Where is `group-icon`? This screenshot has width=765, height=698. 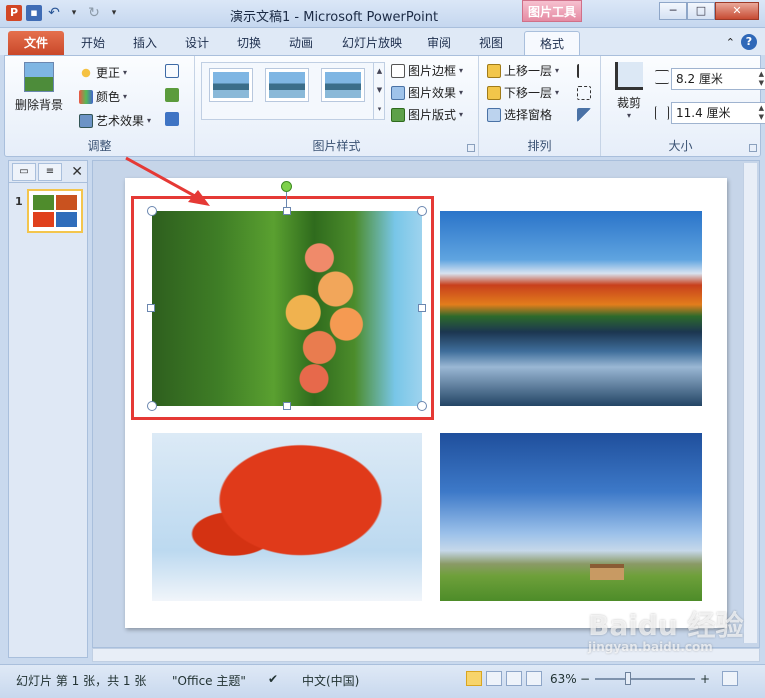 group-icon is located at coordinates (584, 93).